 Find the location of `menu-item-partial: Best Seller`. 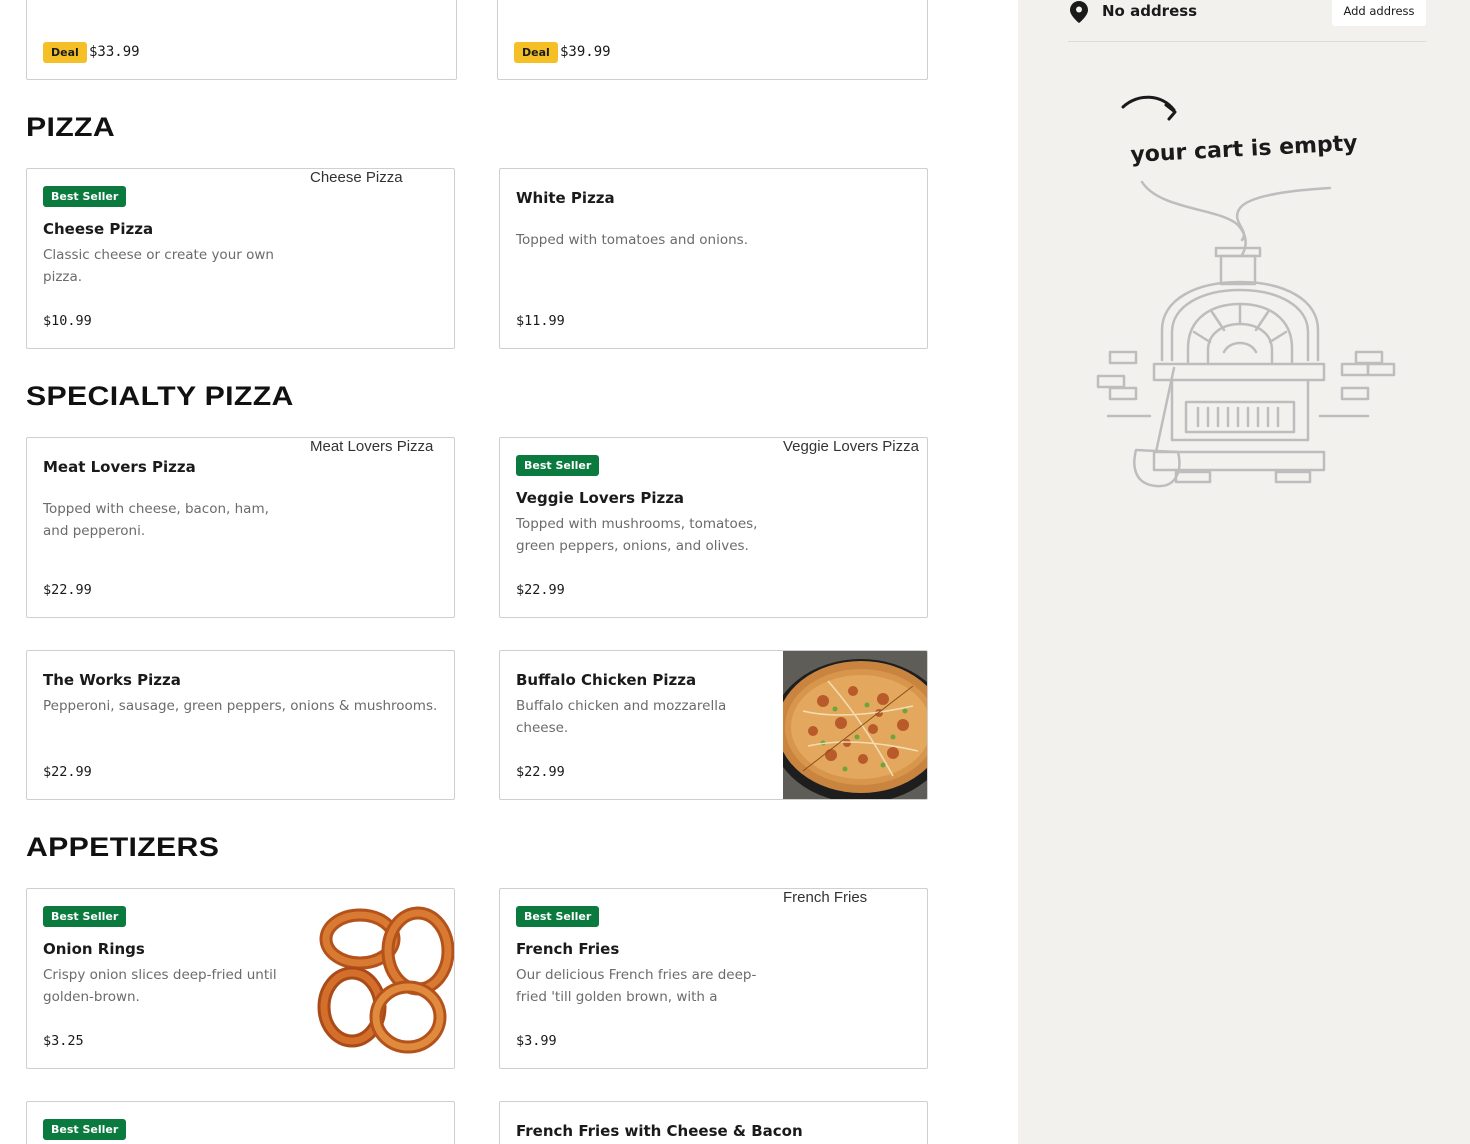

menu-item-partial: Best Seller is located at coordinates (240, 1122).